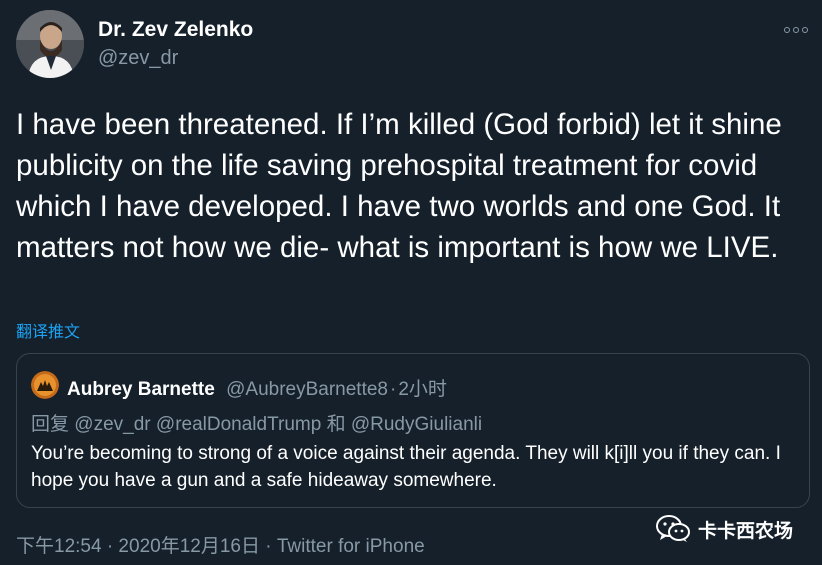 This screenshot has height=565, width=822. Describe the element at coordinates (45, 385) in the screenshot. I see `quoted-author-avatar` at that location.